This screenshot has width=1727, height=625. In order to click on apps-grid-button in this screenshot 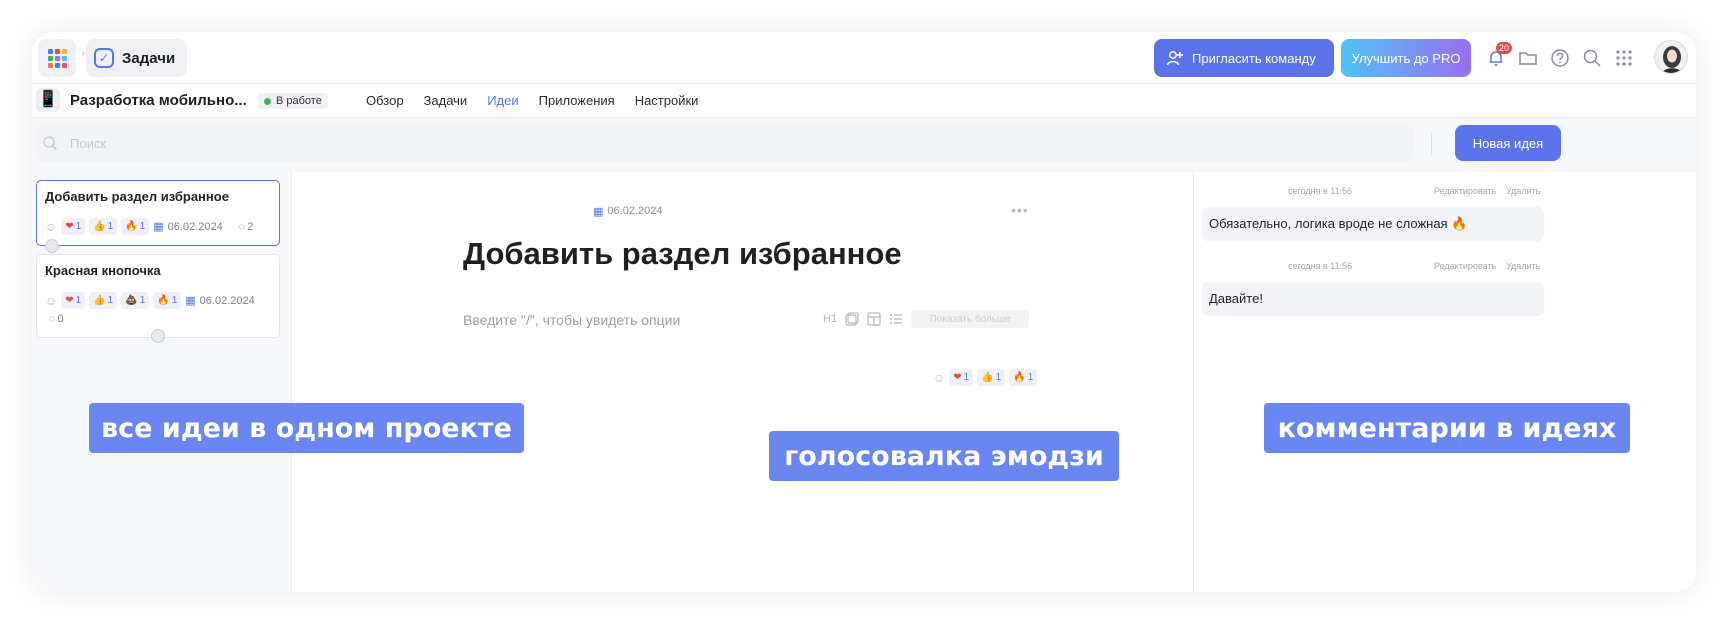, I will do `click(57, 58)`.